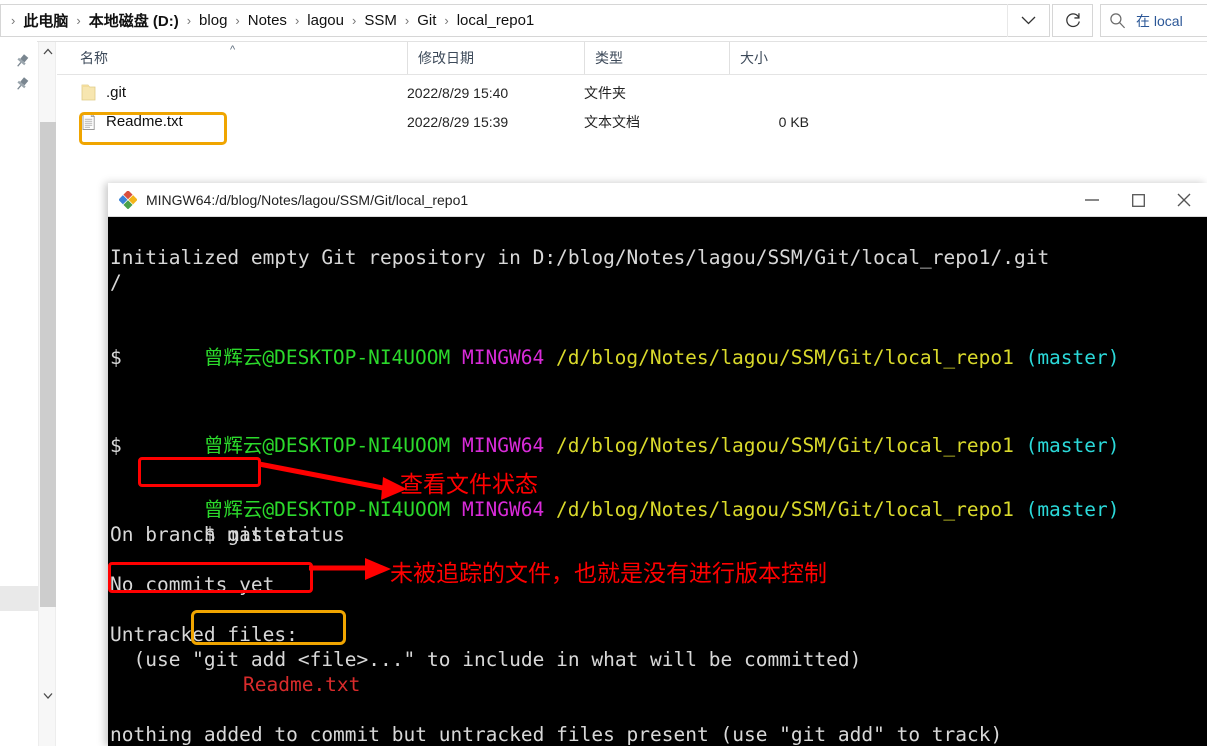 This screenshot has height=746, width=1207. I want to click on chevron-up-icon, so click(48, 51).